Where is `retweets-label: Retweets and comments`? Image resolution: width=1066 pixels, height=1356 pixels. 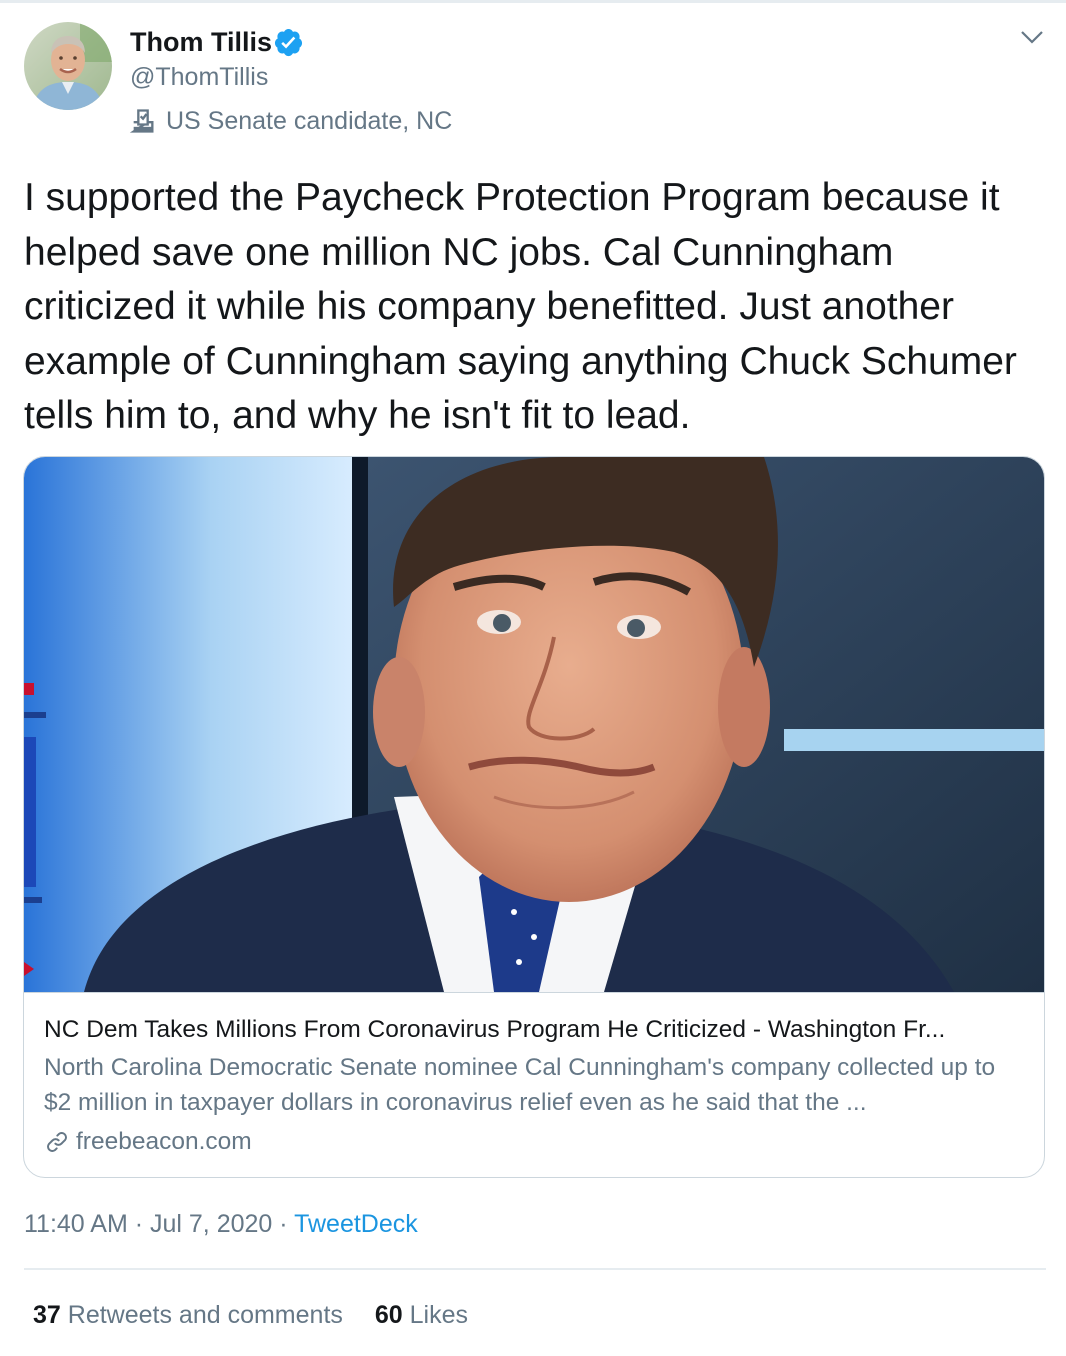
retweets-label: Retweets and comments is located at coordinates (205, 1315).